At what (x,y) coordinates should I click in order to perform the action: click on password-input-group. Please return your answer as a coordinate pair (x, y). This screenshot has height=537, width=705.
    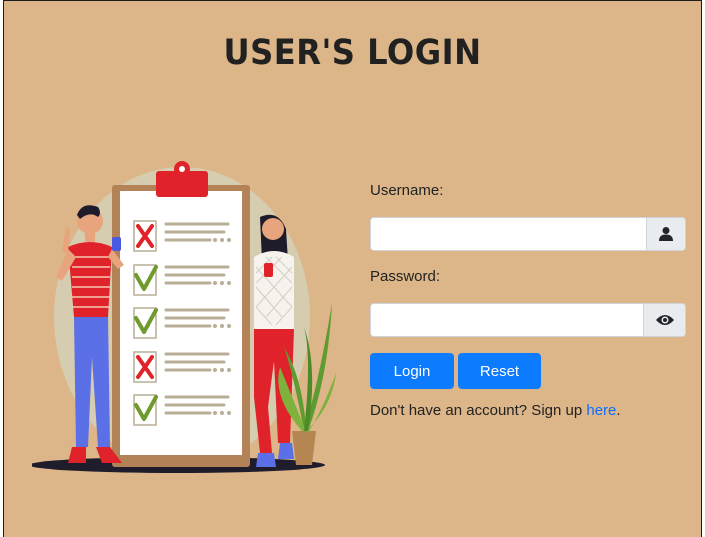
    Looking at the image, I should click on (528, 320).